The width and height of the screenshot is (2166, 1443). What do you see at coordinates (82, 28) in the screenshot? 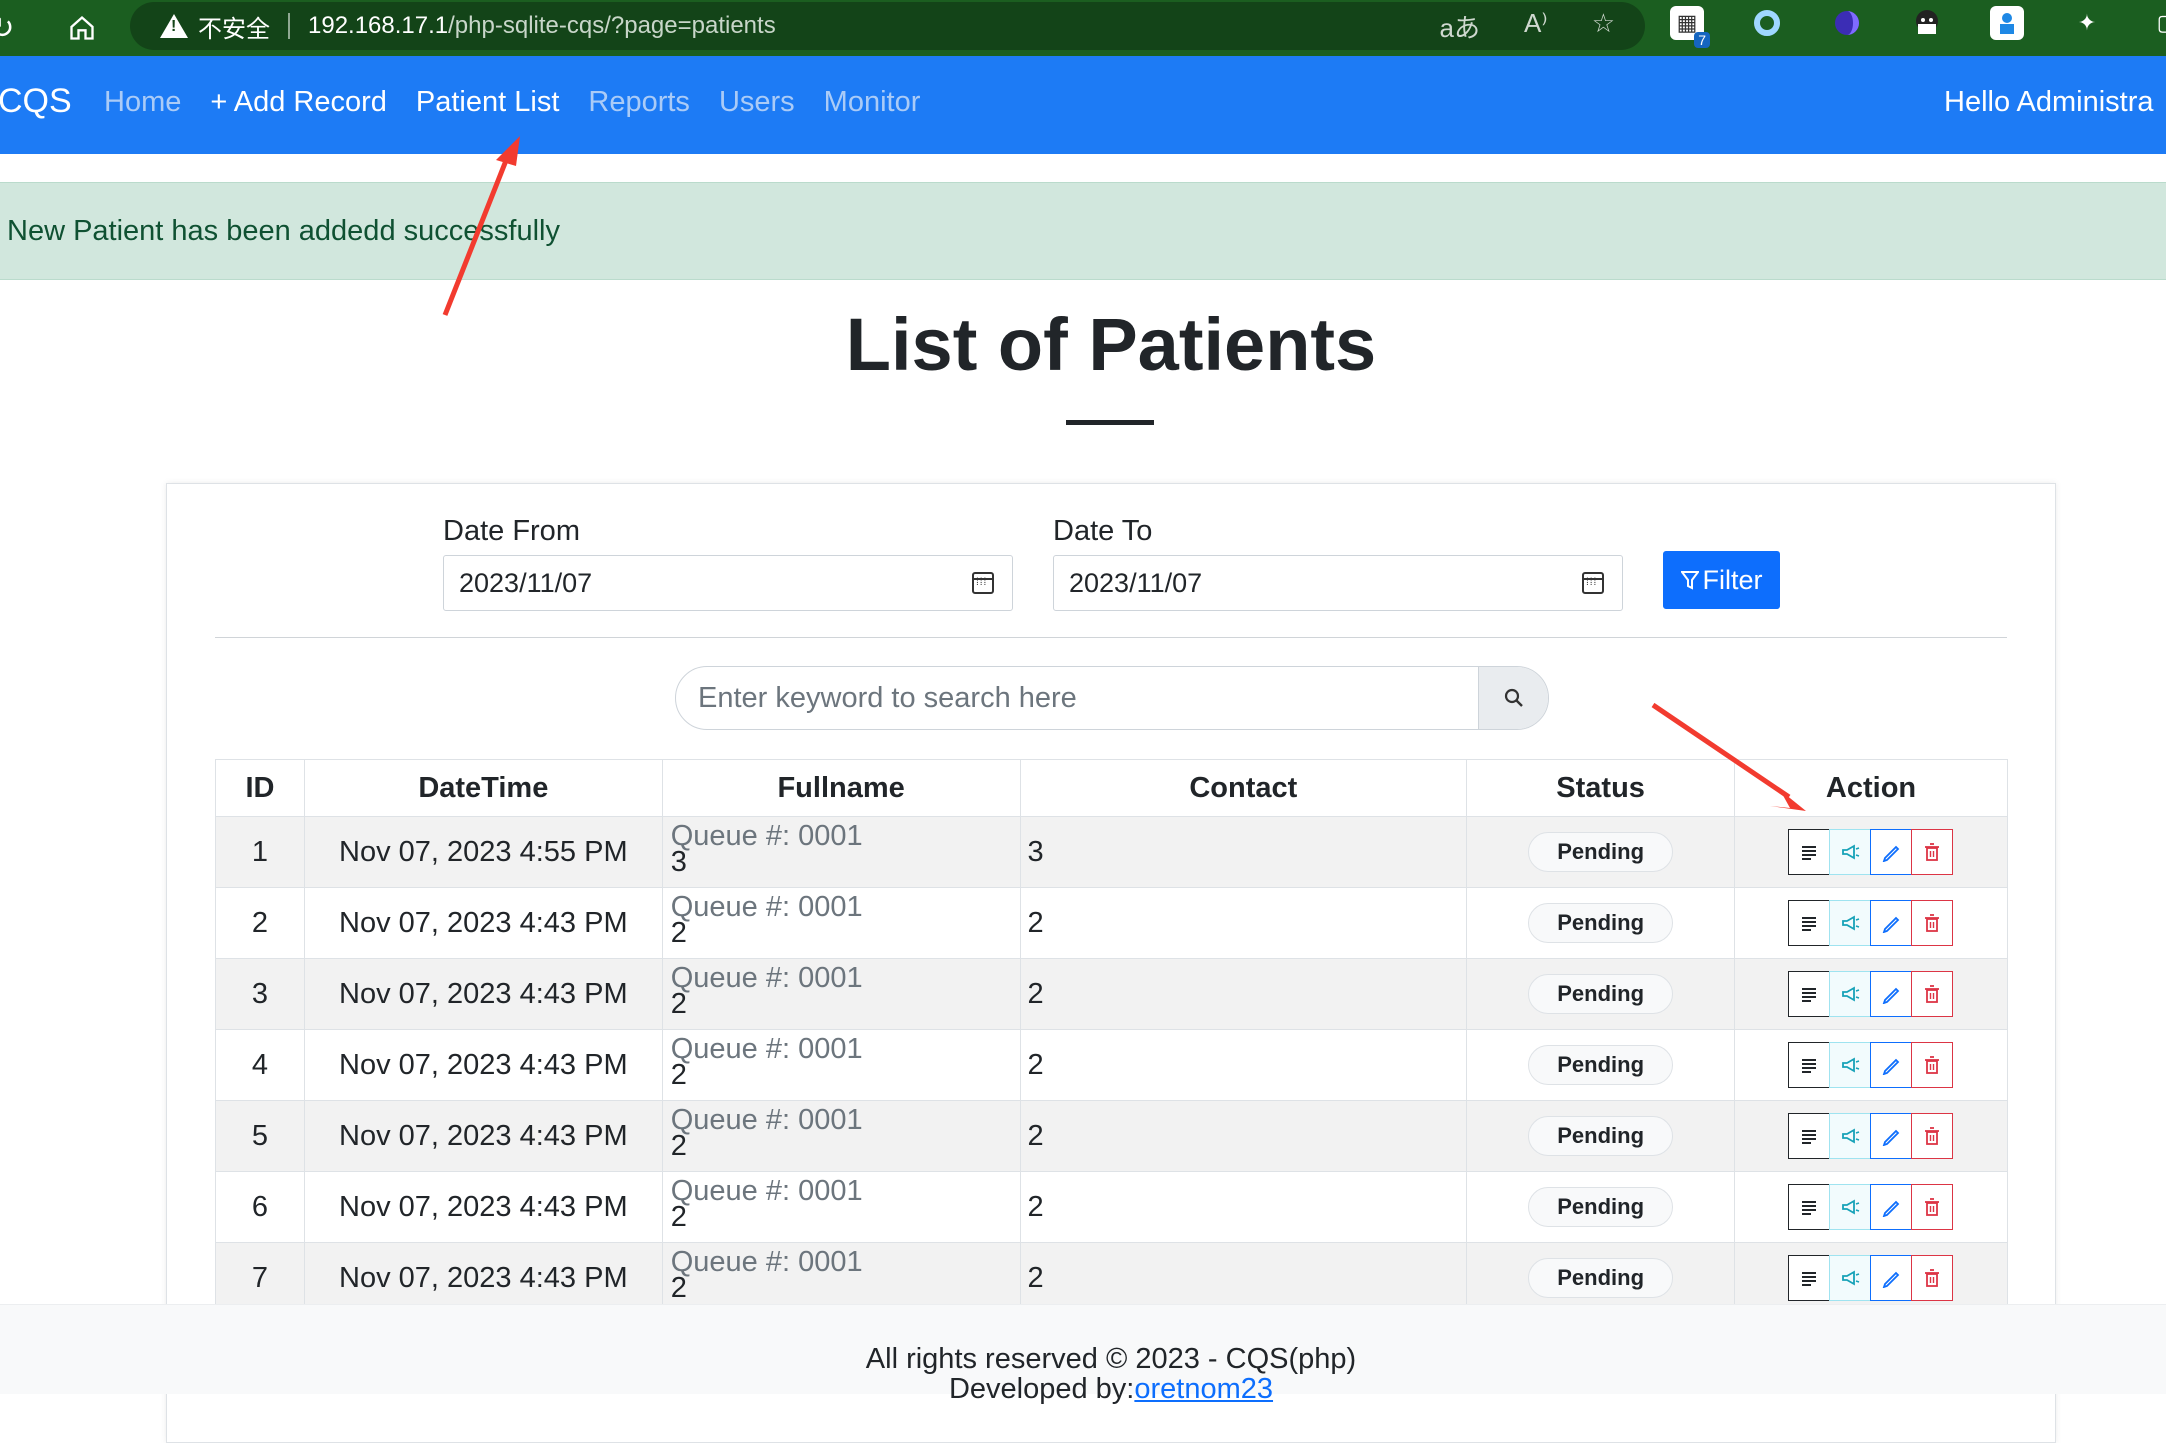
I see `home-icon` at bounding box center [82, 28].